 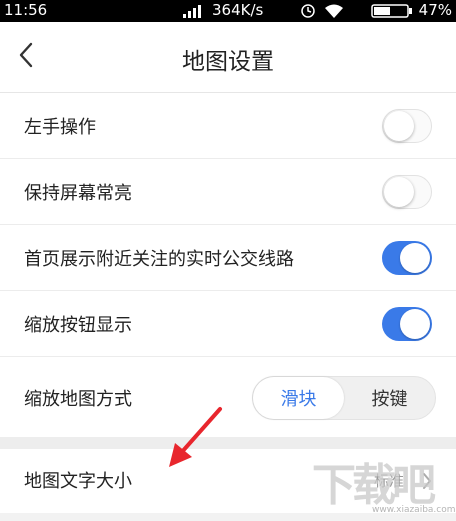 I want to click on network-speed: 364K/s, so click(x=238, y=10).